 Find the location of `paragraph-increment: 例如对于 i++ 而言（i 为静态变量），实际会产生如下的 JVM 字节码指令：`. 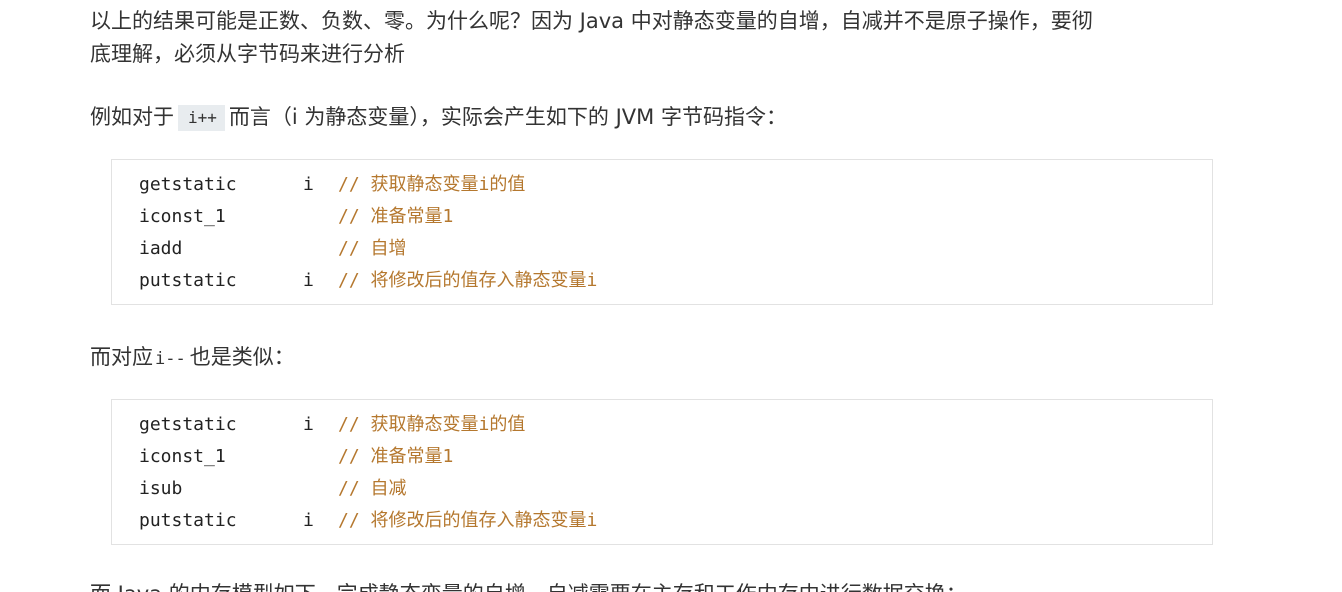

paragraph-increment: 例如对于 i++ 而言（i 为静态变量），实际会产生如下的 JVM 字节码指令： is located at coordinates (438, 117).